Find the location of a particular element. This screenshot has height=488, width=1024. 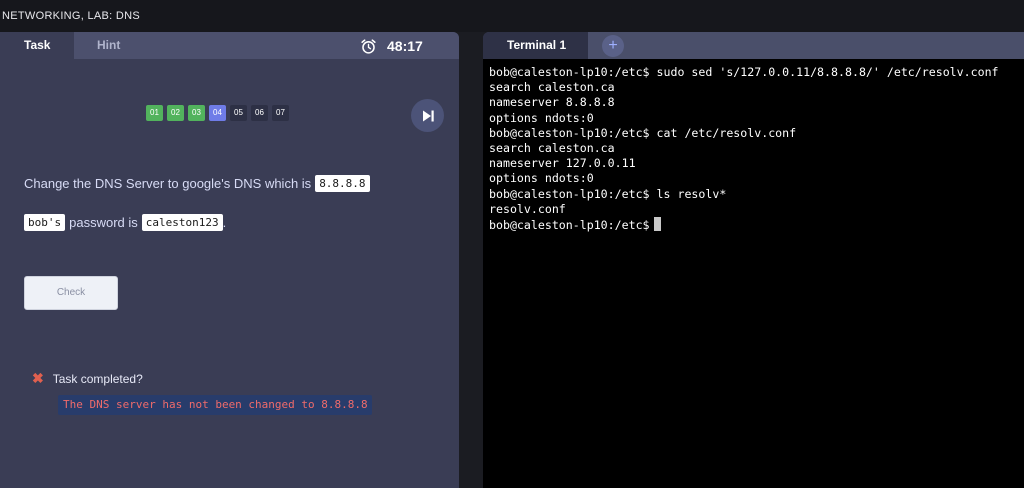

password-code: caleston123 is located at coordinates (182, 222).